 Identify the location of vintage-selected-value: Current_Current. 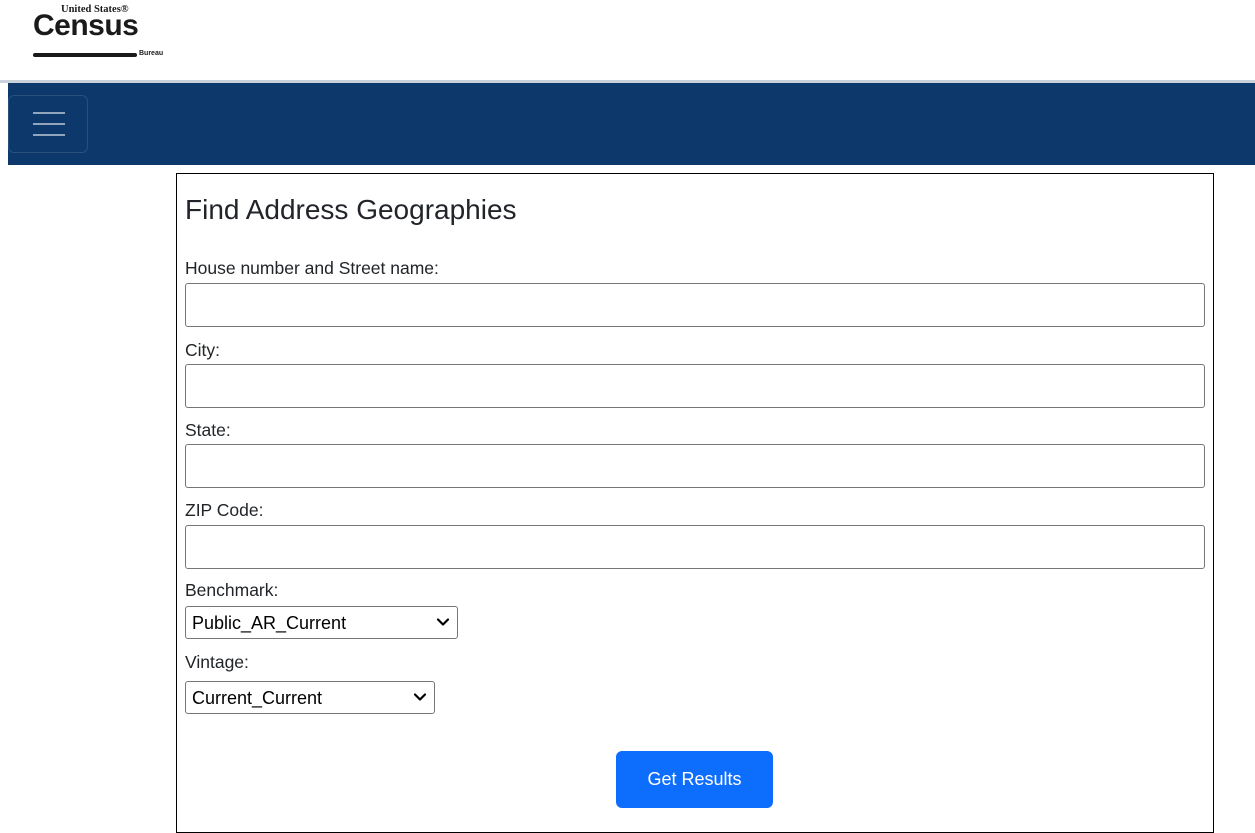
(257, 698).